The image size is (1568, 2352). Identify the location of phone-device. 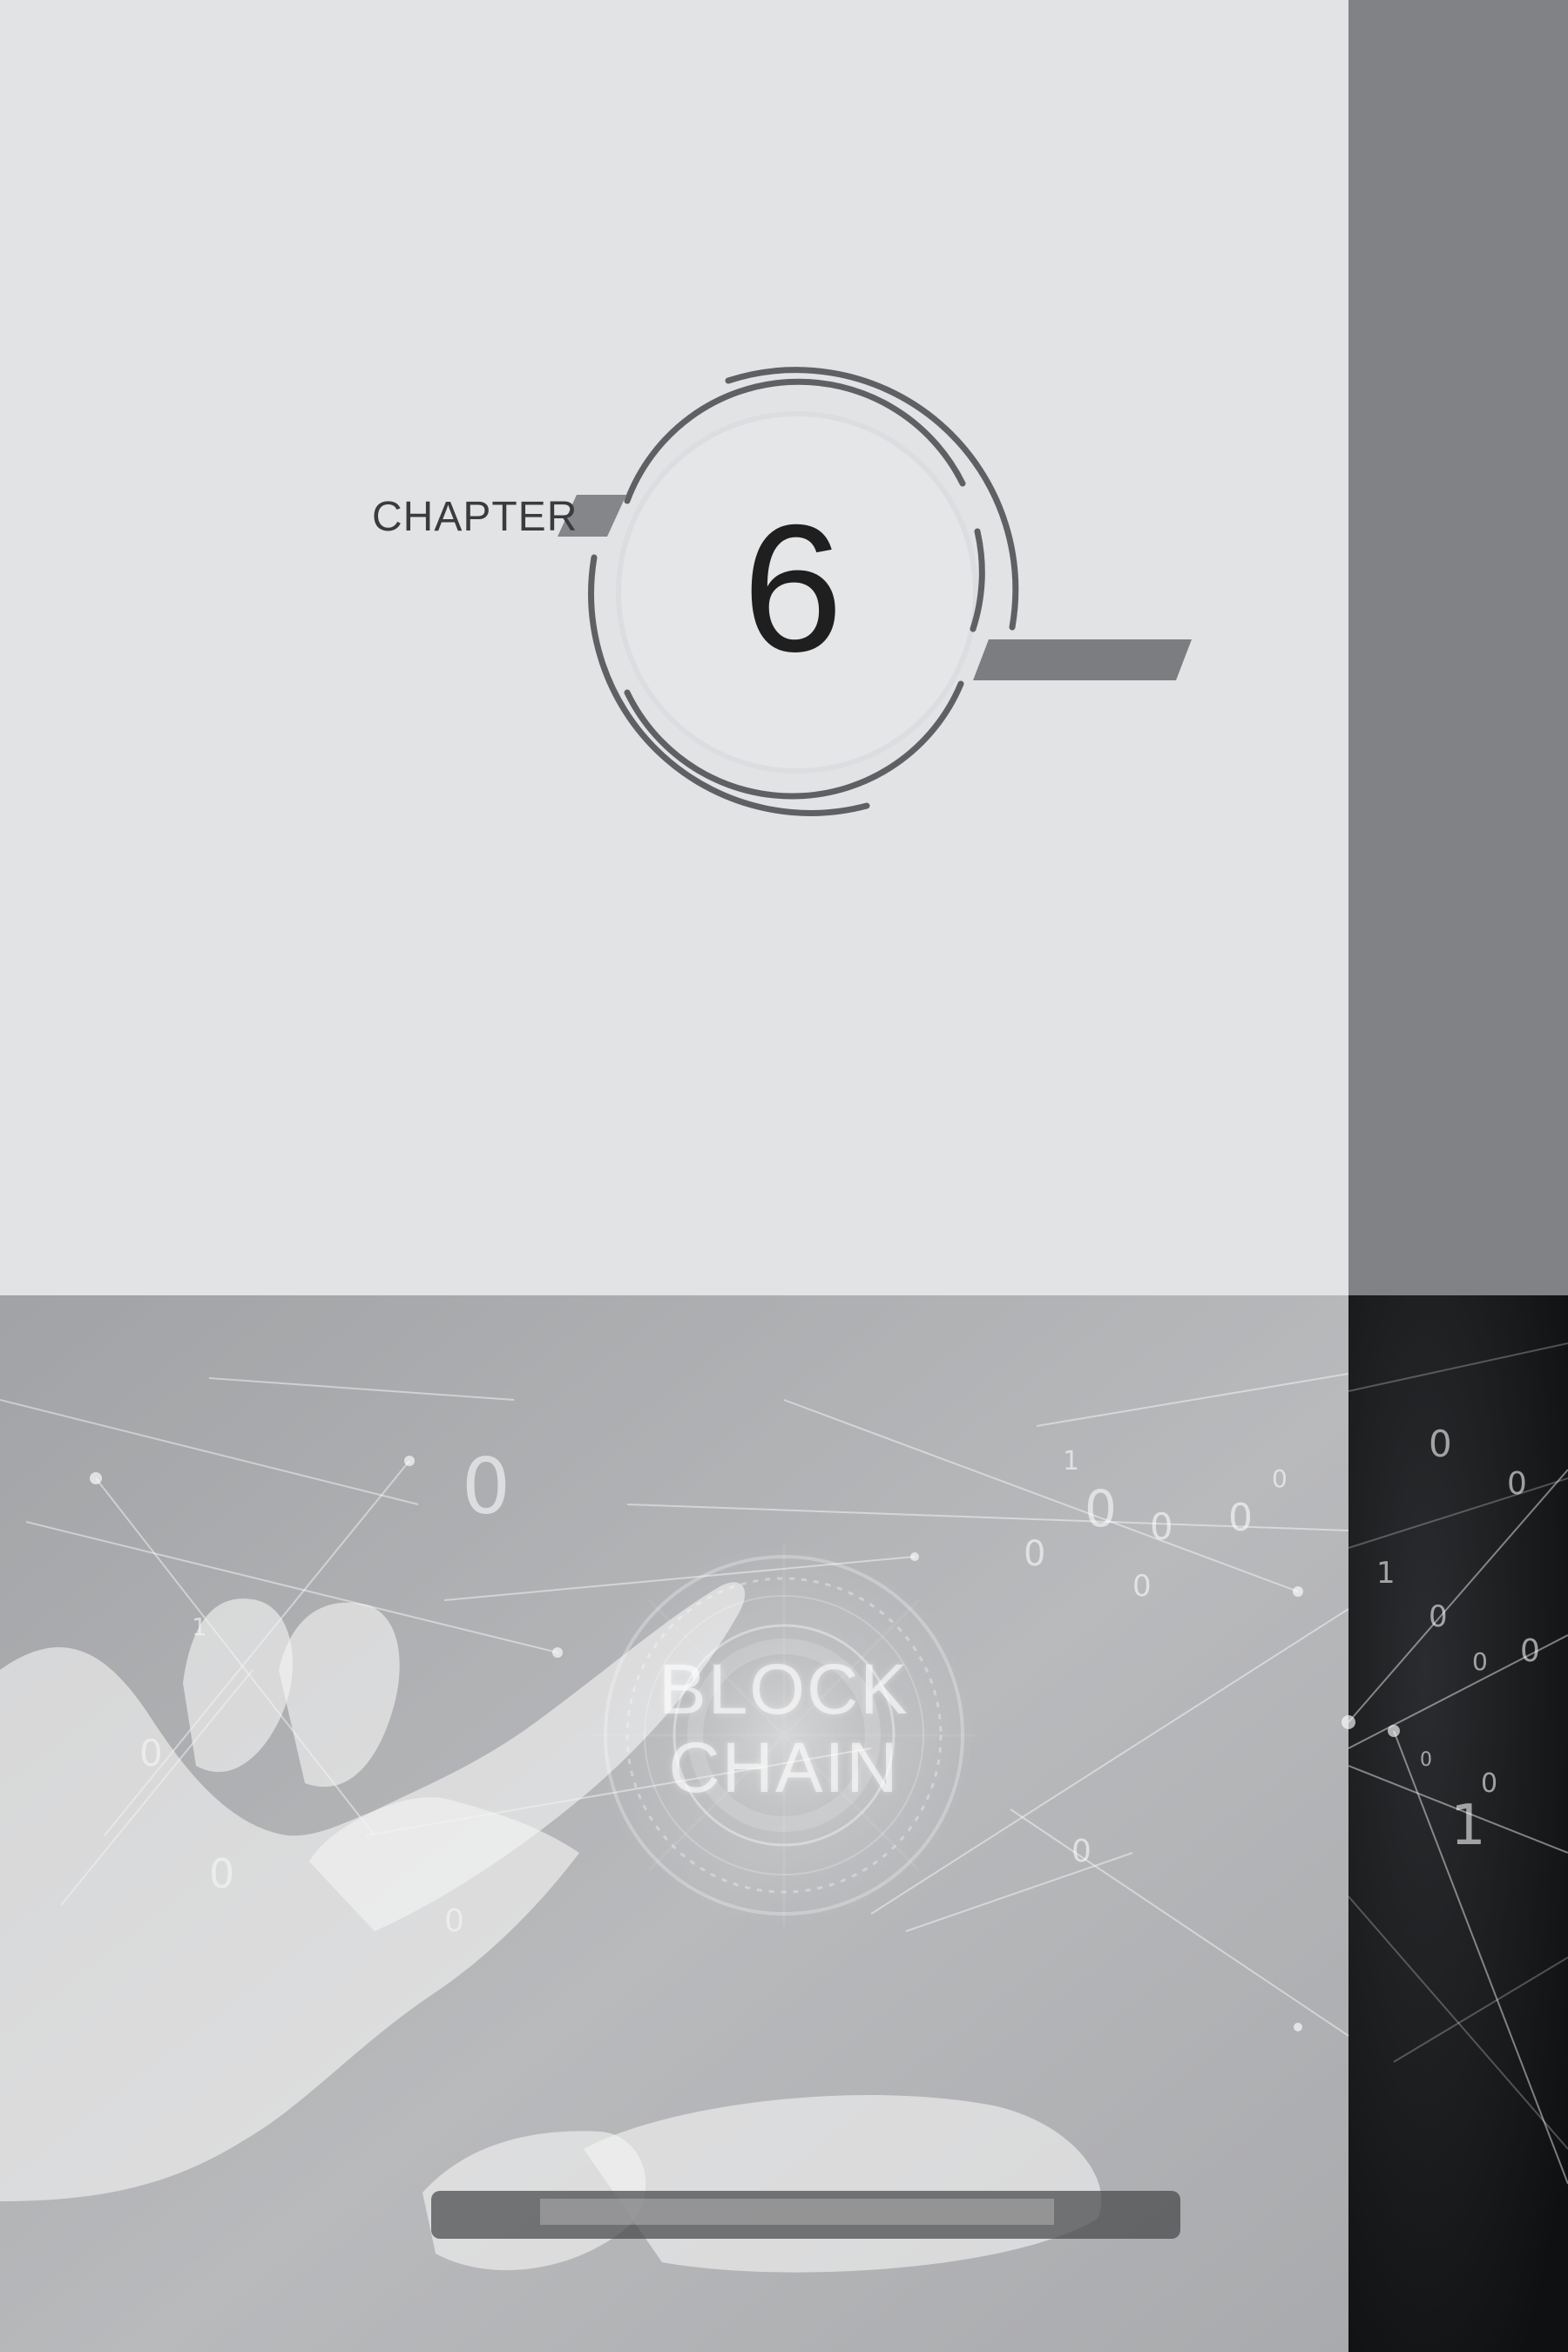
(805, 2215).